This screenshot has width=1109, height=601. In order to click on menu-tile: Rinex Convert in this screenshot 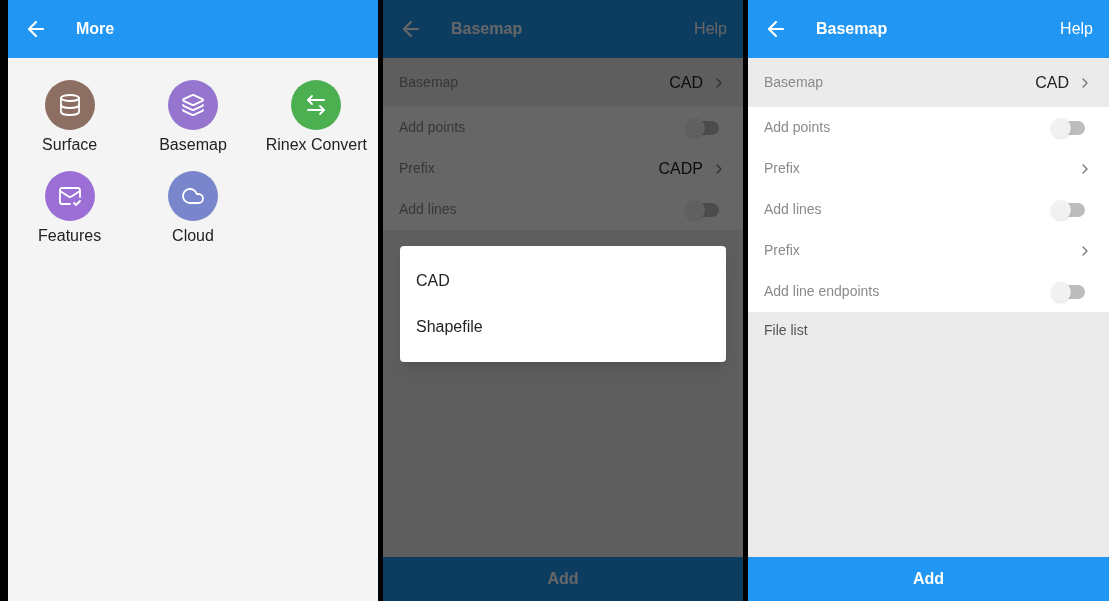, I will do `click(316, 118)`.